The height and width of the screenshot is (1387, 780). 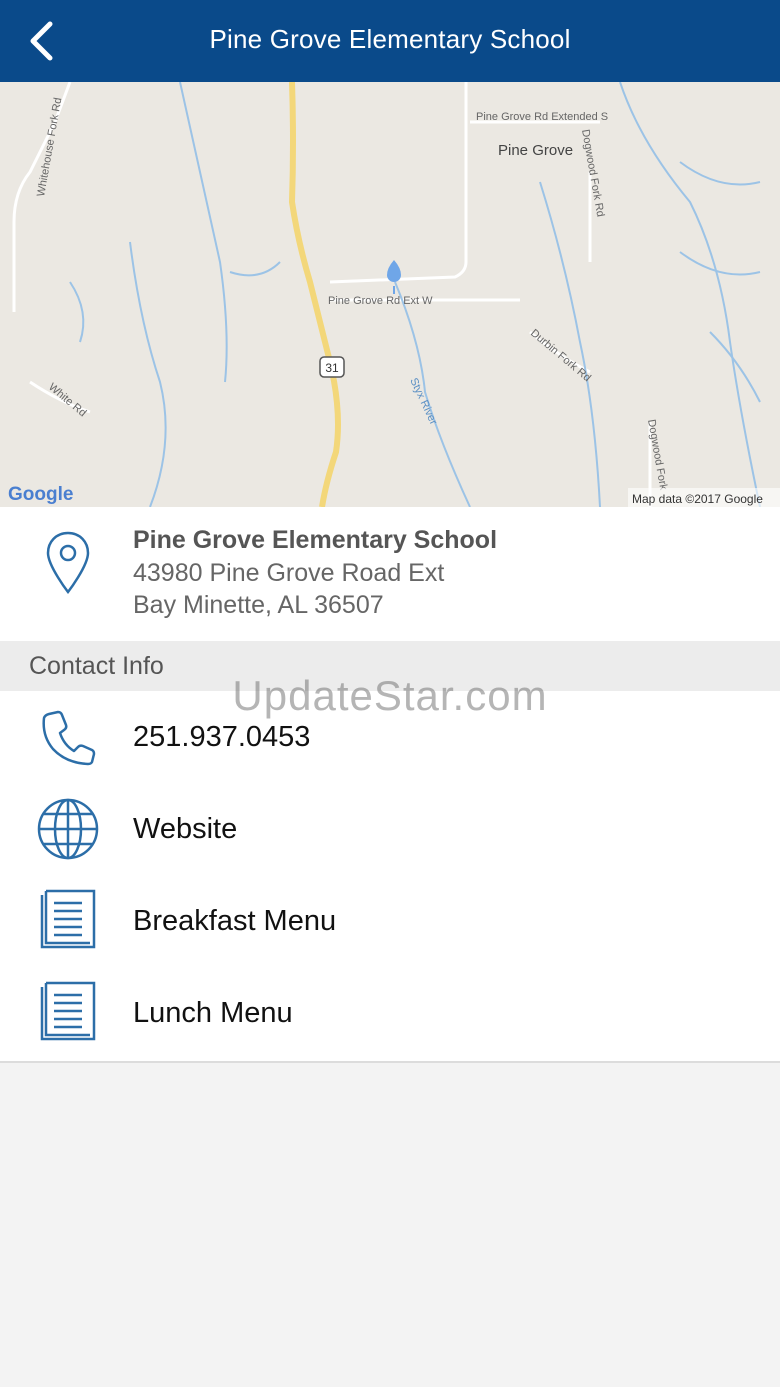 What do you see at coordinates (390, 921) in the screenshot?
I see `breakfast-menu-row: Breakfast Menu` at bounding box center [390, 921].